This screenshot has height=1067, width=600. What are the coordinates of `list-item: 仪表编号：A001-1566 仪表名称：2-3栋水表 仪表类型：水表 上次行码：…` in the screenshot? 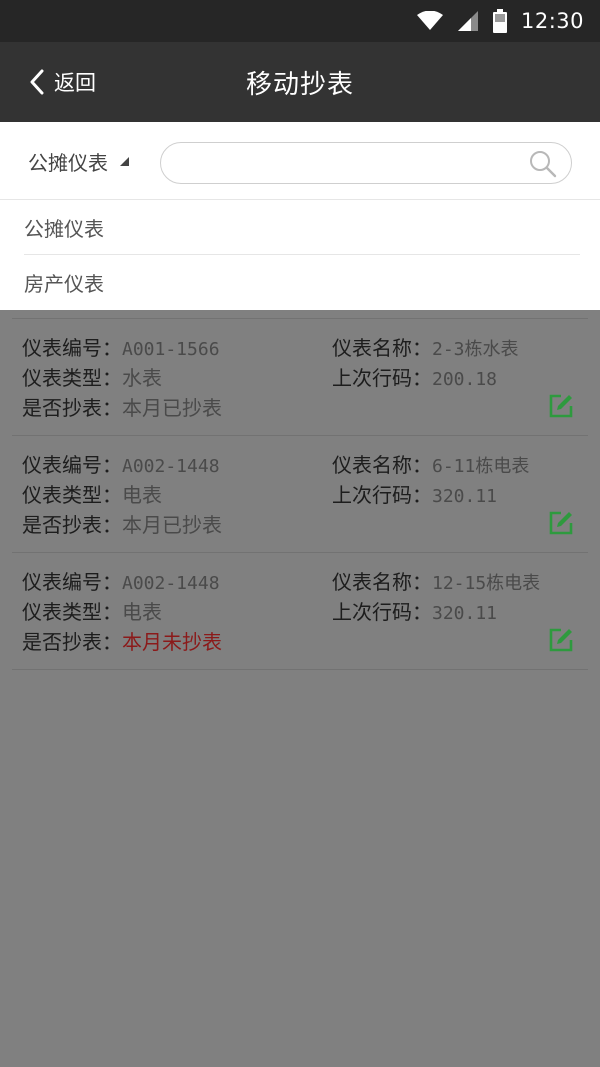 It's located at (300, 377).